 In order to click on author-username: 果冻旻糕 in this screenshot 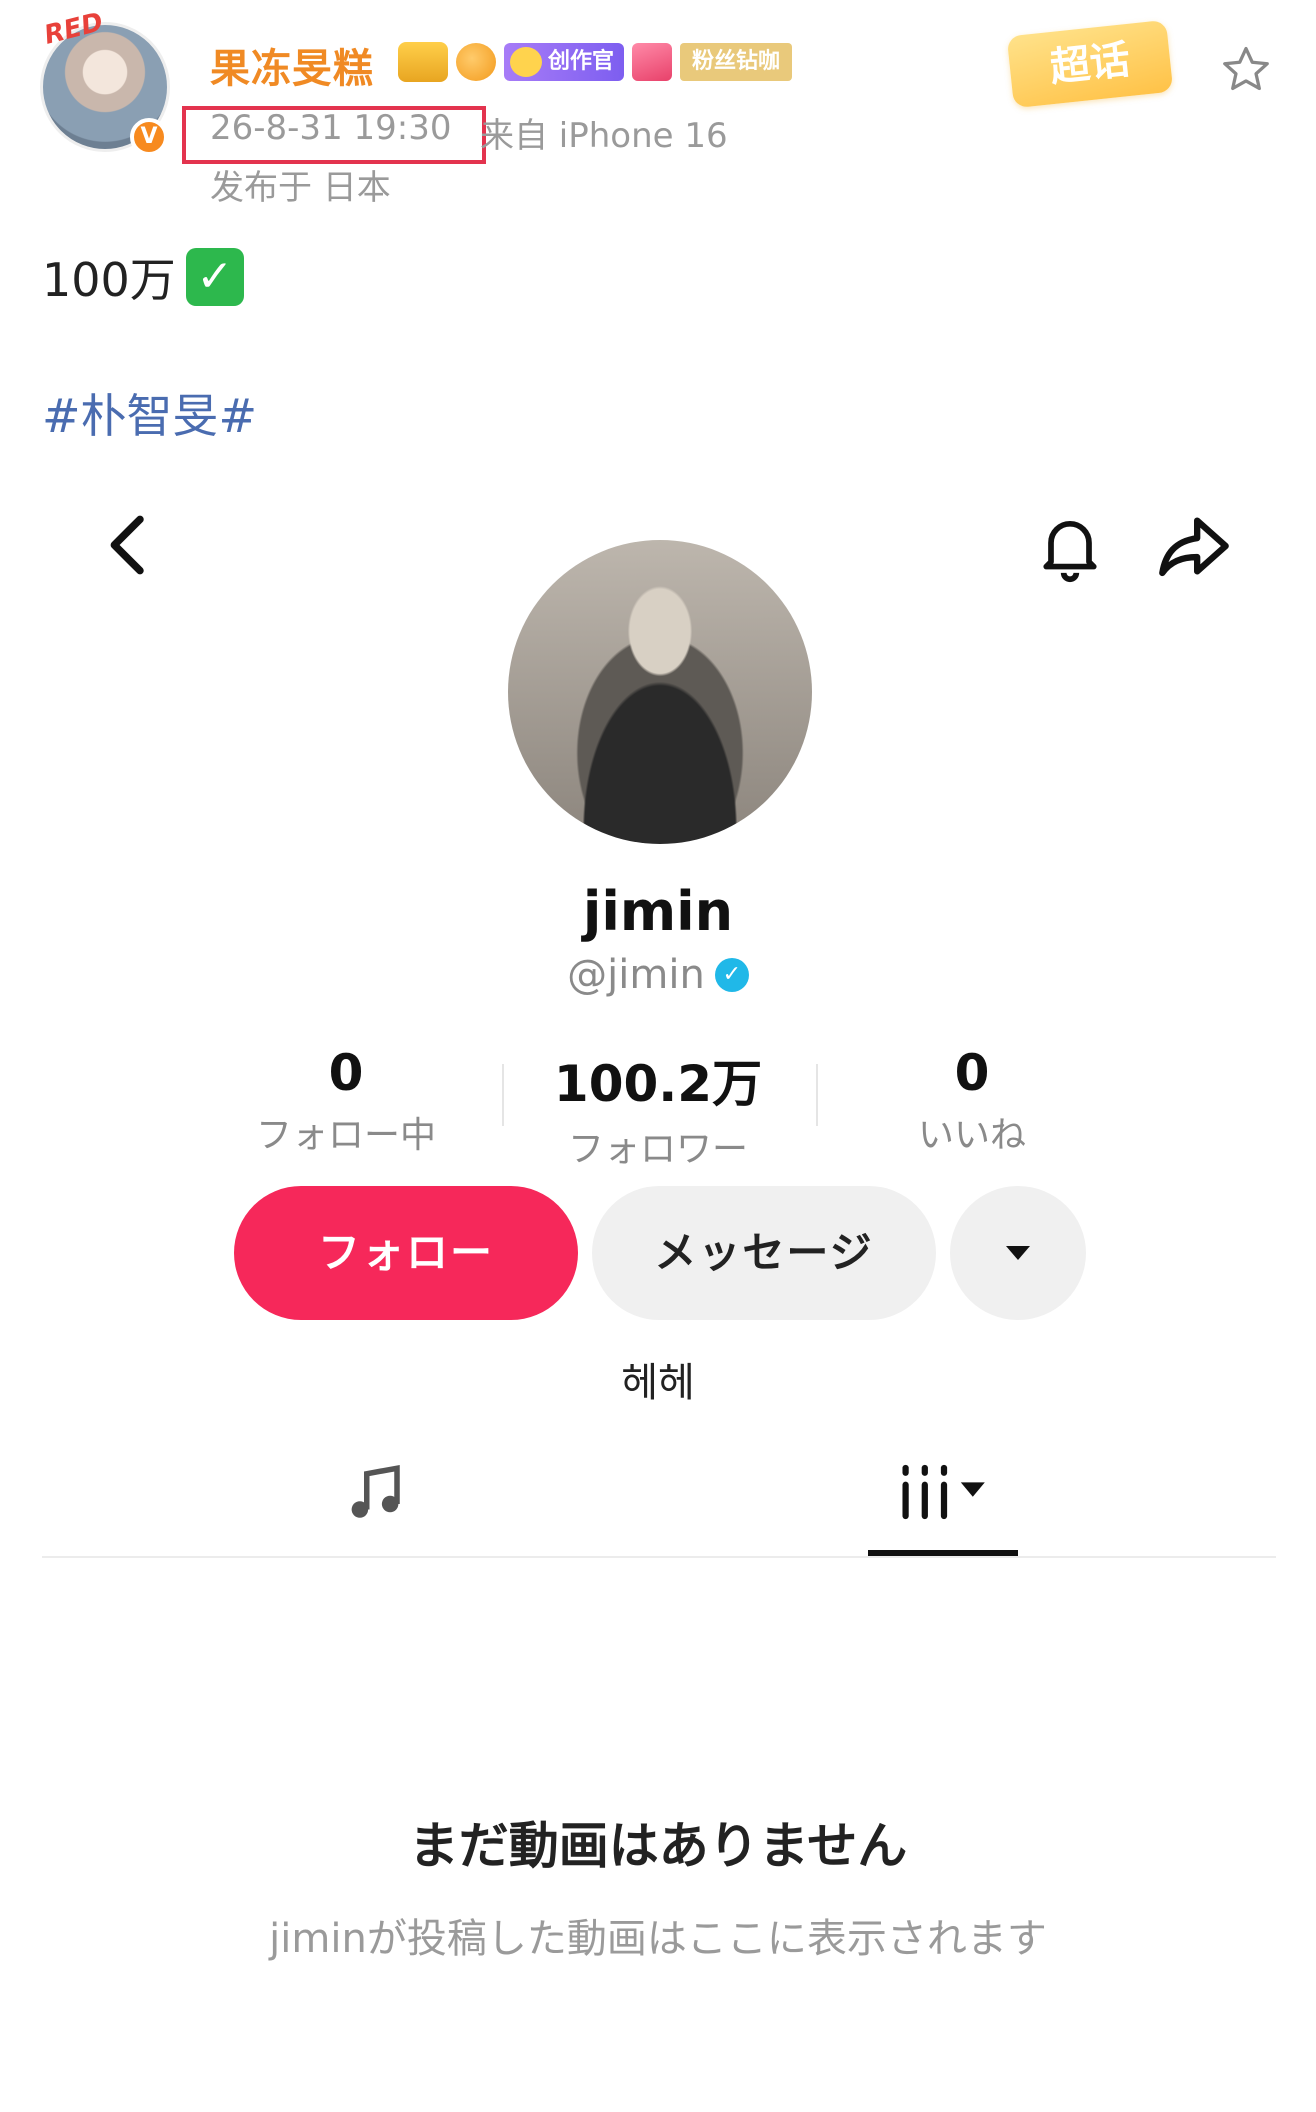, I will do `click(292, 65)`.